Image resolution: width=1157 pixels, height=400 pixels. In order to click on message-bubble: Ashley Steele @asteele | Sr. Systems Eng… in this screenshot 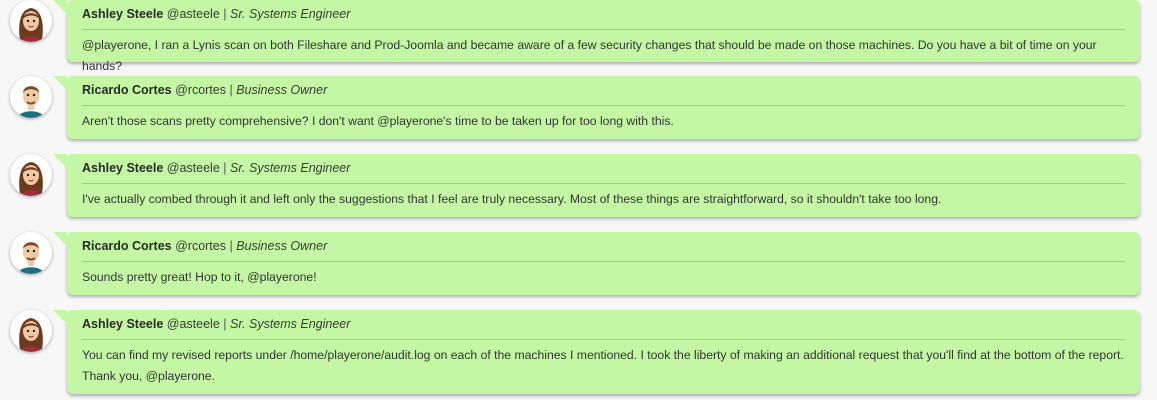, I will do `click(596, 185)`.